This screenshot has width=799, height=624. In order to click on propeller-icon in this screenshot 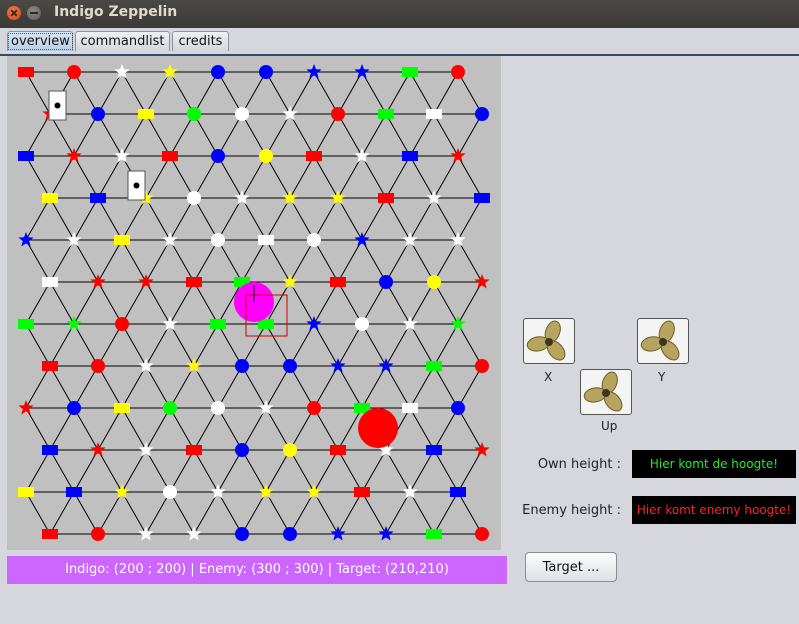, I will do `click(660, 340)`.